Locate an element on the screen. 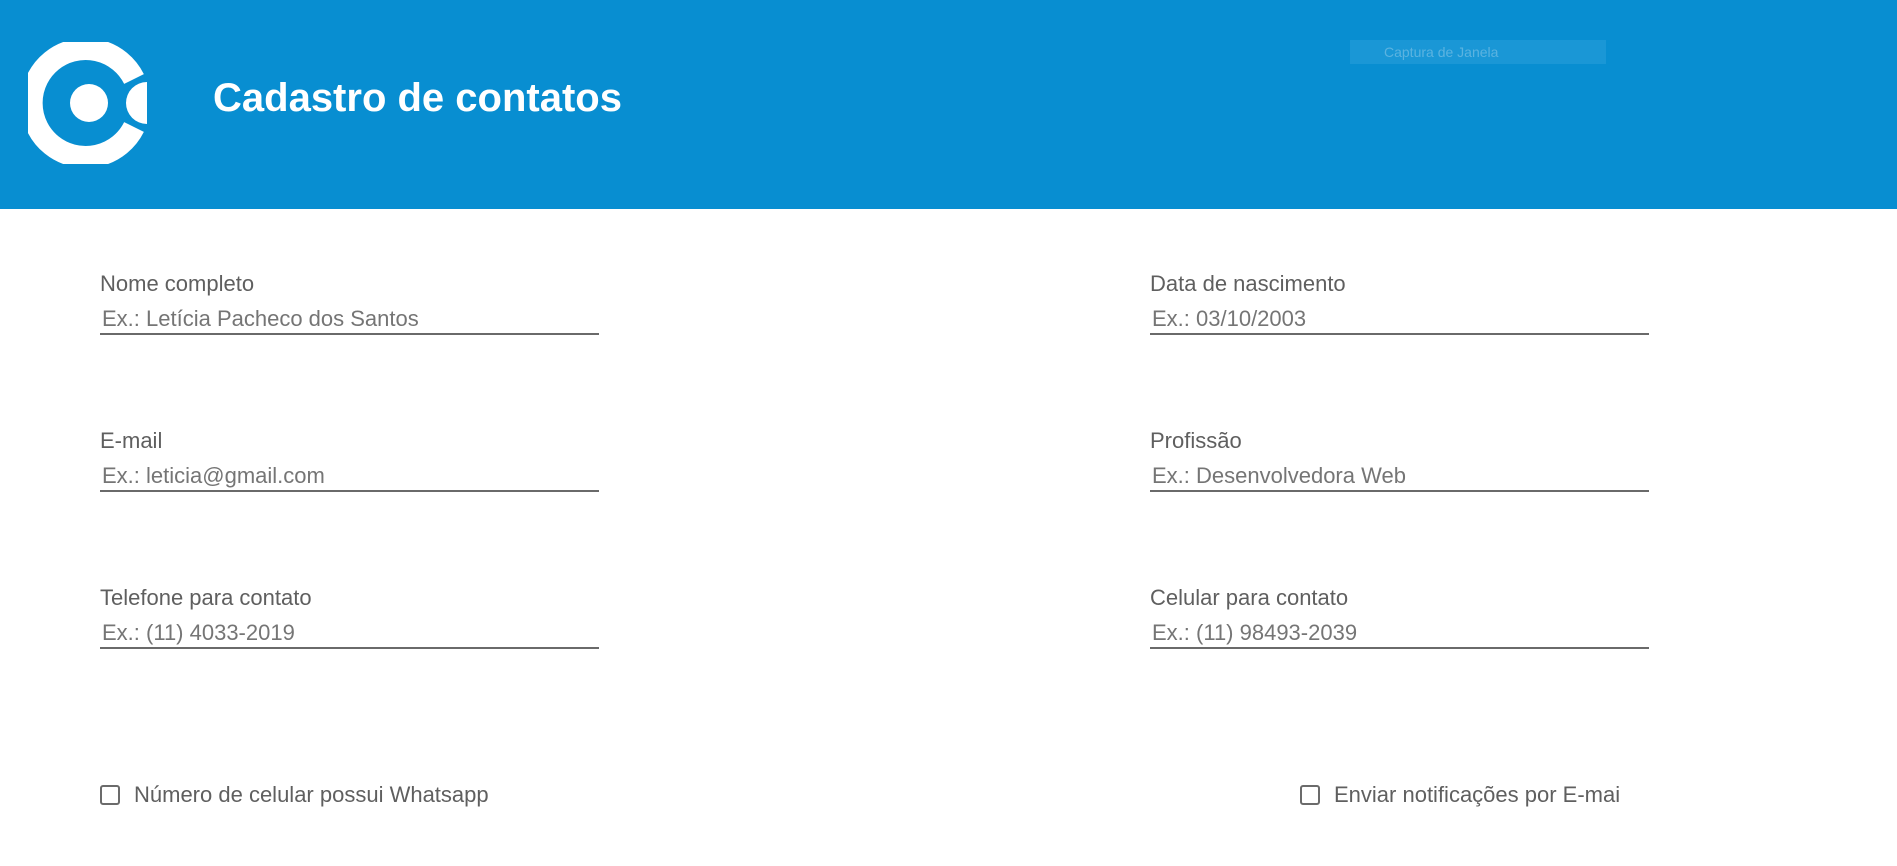 This screenshot has height=866, width=1897. email-notifications-checkbox-row: Enviar notificações por E-mai is located at coordinates (1460, 795).